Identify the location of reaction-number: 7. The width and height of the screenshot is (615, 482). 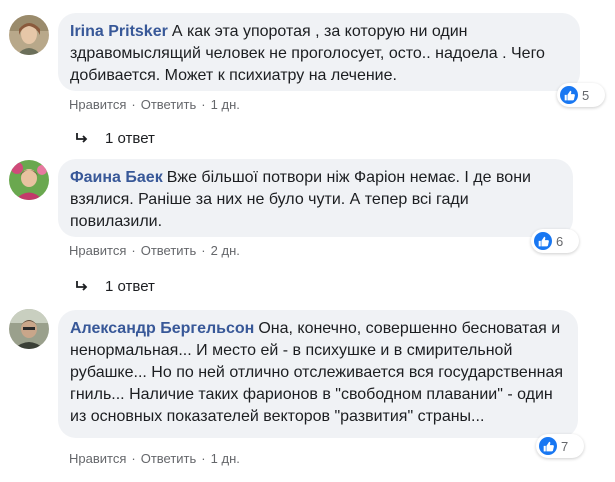
(565, 446).